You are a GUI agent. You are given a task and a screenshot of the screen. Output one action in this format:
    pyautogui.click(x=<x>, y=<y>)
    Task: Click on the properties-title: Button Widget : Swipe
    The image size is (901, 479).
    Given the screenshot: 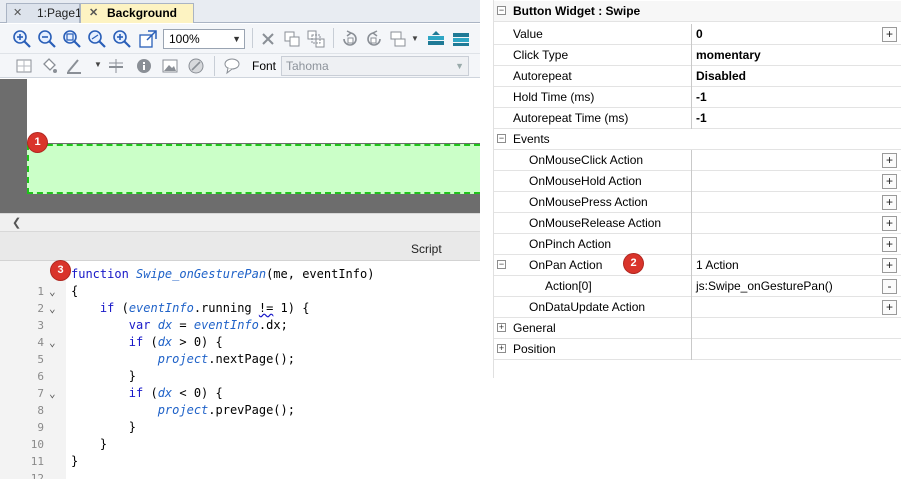 What is the action you would take?
    pyautogui.click(x=577, y=11)
    